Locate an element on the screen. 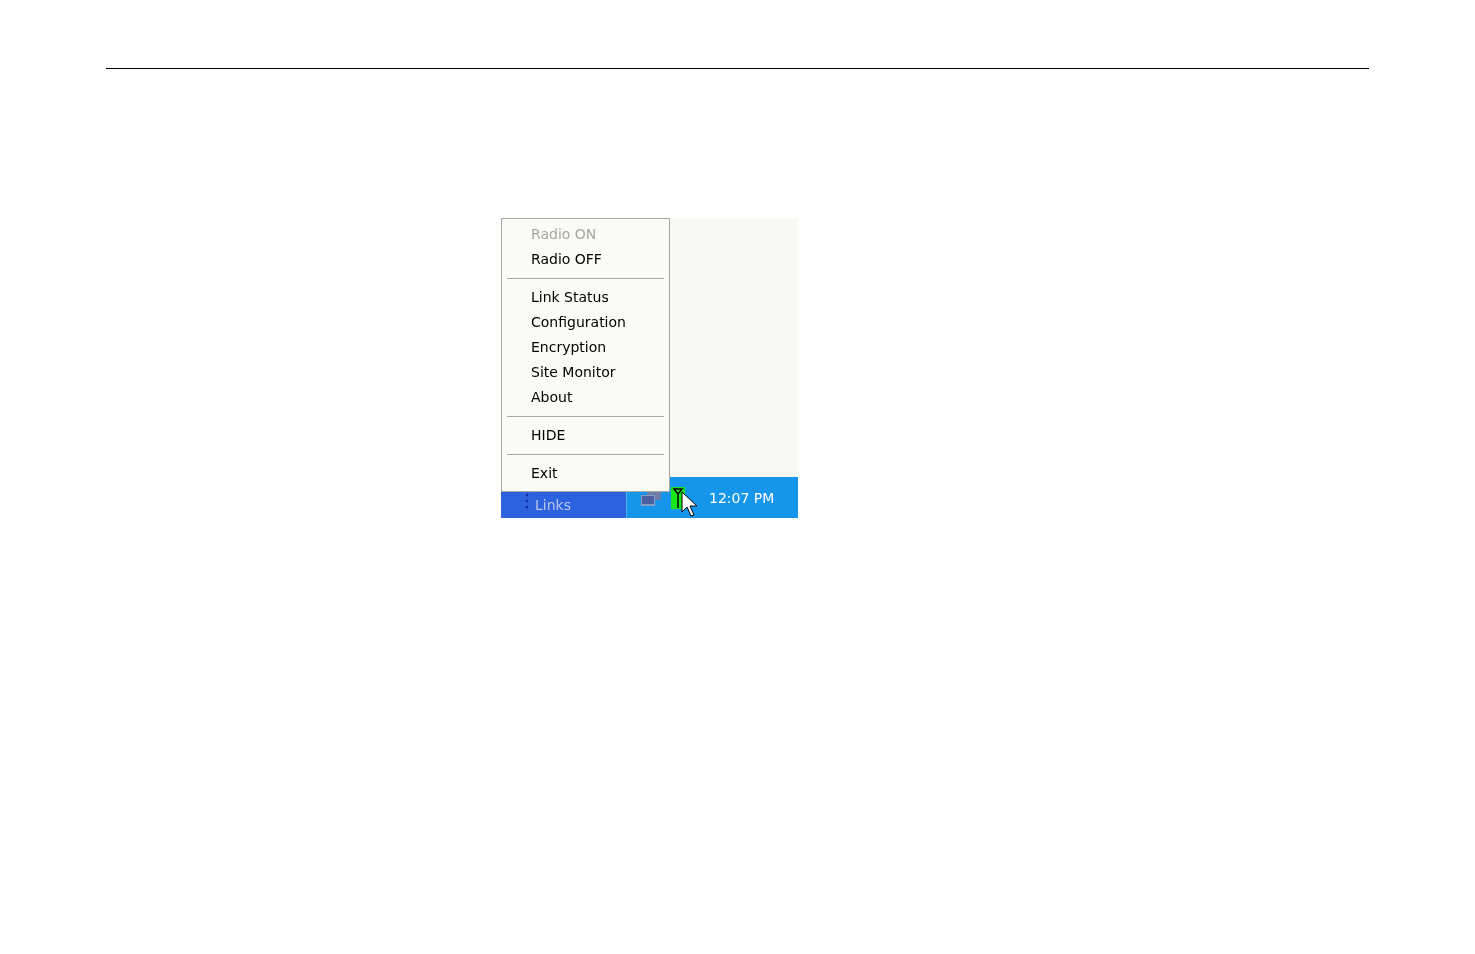 The width and height of the screenshot is (1475, 954). menu-item: Site Monitor is located at coordinates (585, 372).